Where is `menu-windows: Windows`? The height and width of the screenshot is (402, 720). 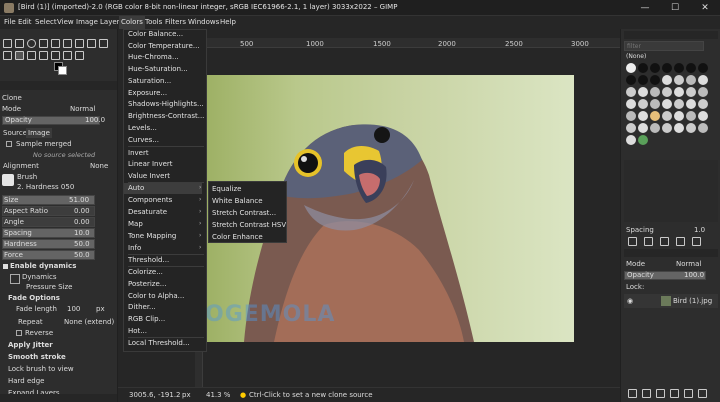 menu-windows: Windows is located at coordinates (203, 22).